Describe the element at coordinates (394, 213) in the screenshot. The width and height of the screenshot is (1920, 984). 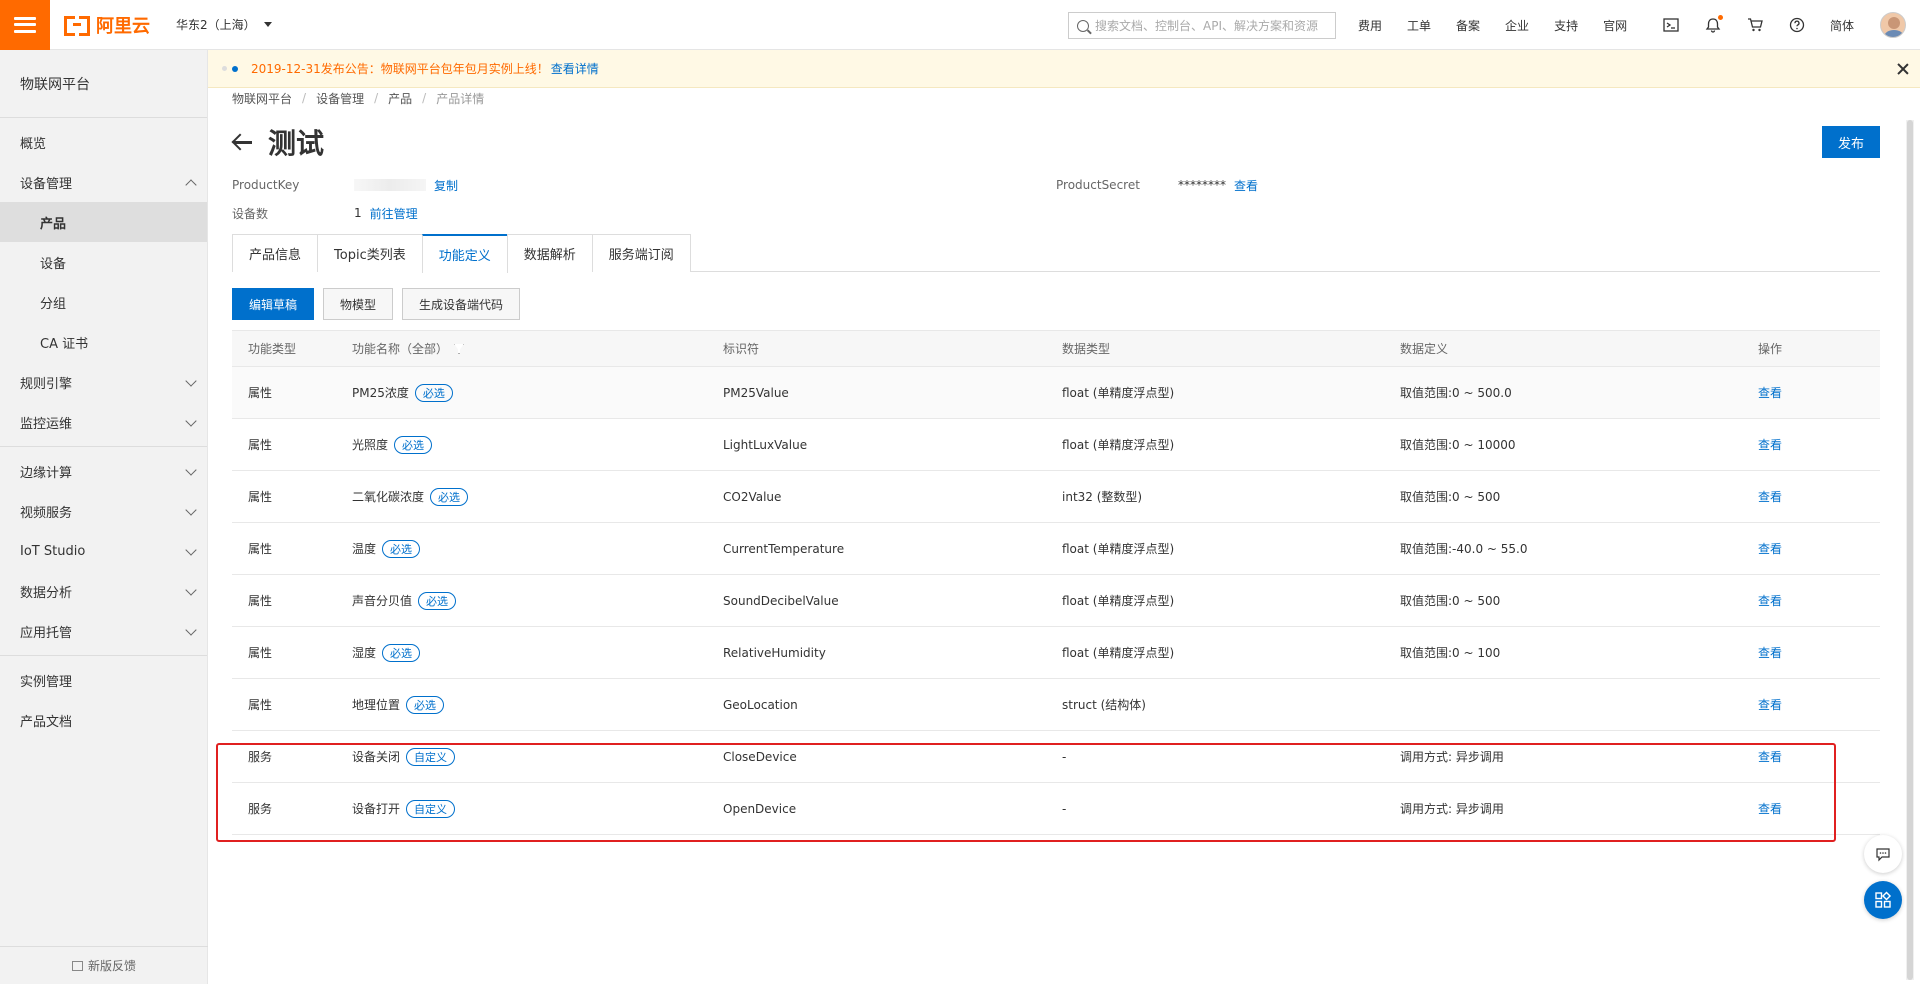
I see `manage-link: 前往管理` at that location.